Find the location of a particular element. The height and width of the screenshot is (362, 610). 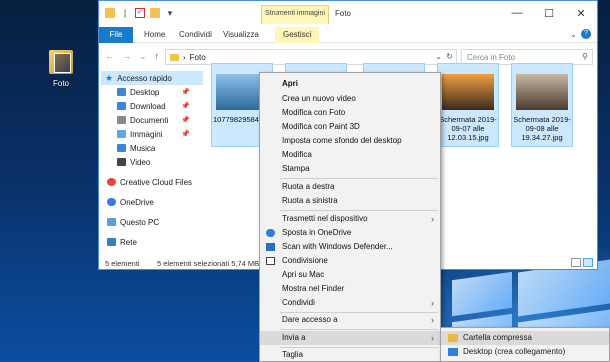

sidebar-item-network: Rete is located at coordinates (122, 242).